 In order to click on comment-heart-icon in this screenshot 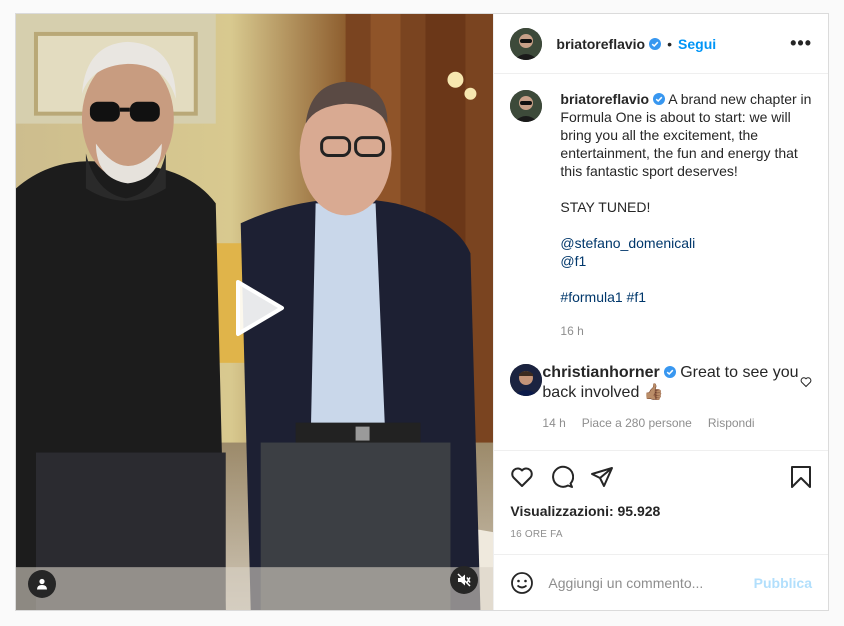, I will do `click(806, 382)`.